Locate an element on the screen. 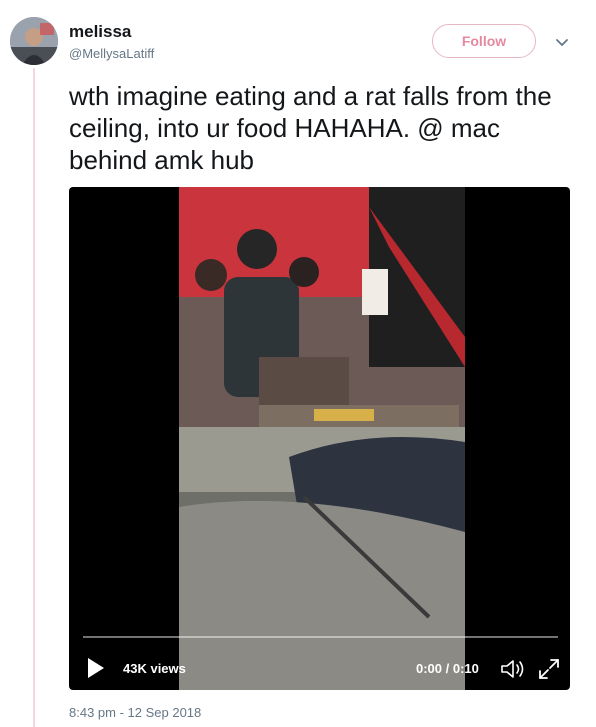 The height and width of the screenshot is (727, 596). view-count: 43K views is located at coordinates (154, 668).